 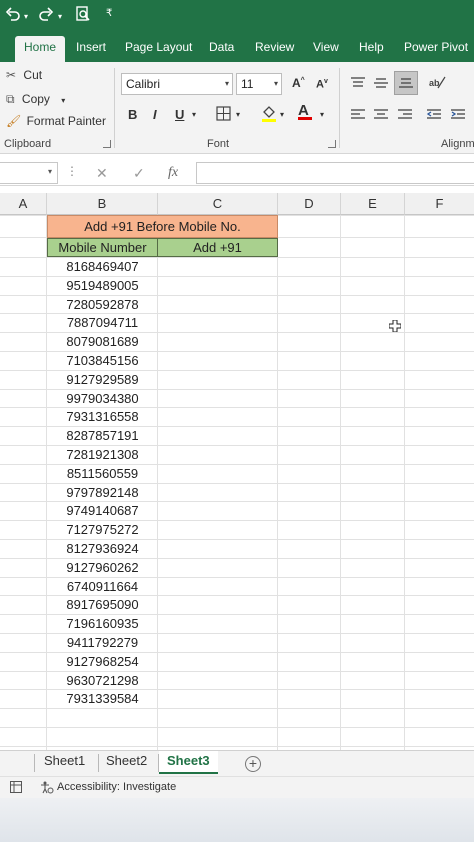 I want to click on mobile-number-cell: 9630721298, so click(x=102, y=680).